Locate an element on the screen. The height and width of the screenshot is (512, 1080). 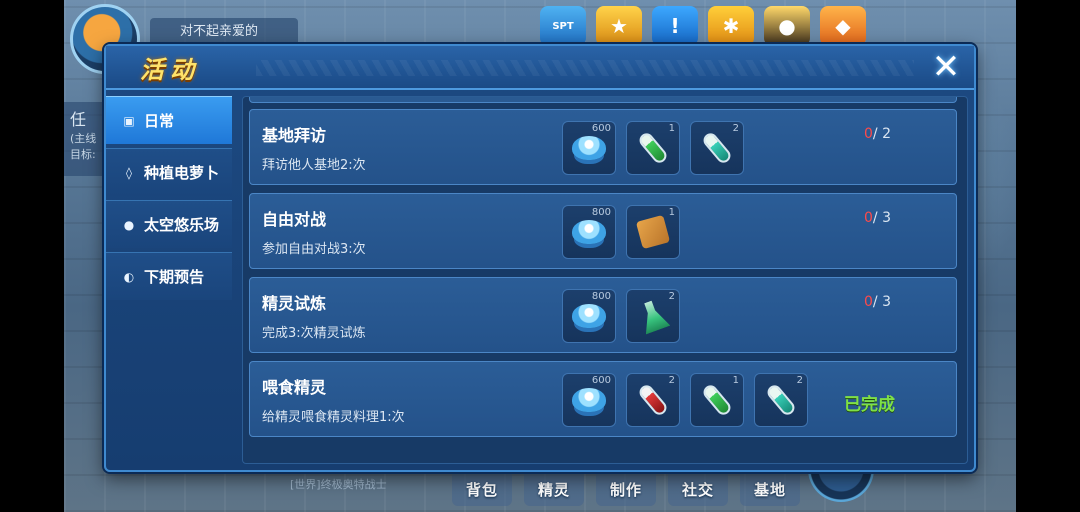
trophy-icon: ★ is located at coordinates (619, 26).